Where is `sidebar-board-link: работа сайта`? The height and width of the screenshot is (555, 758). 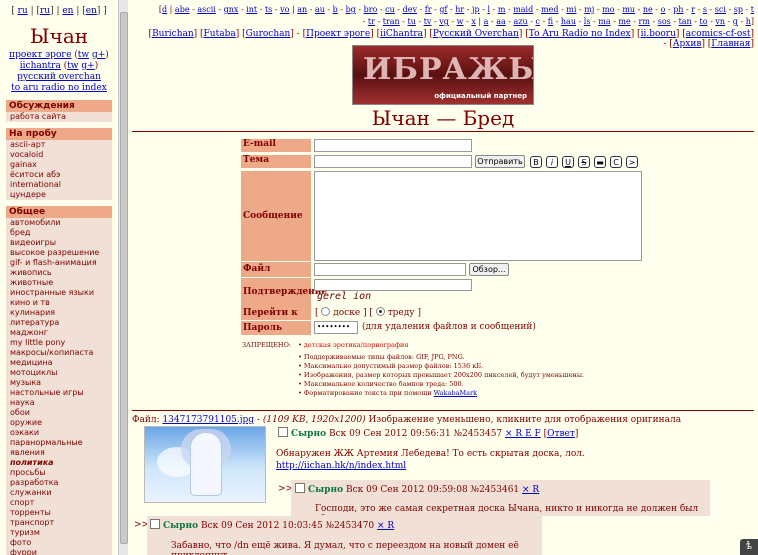
sidebar-board-link: работа сайта is located at coordinates (59, 117).